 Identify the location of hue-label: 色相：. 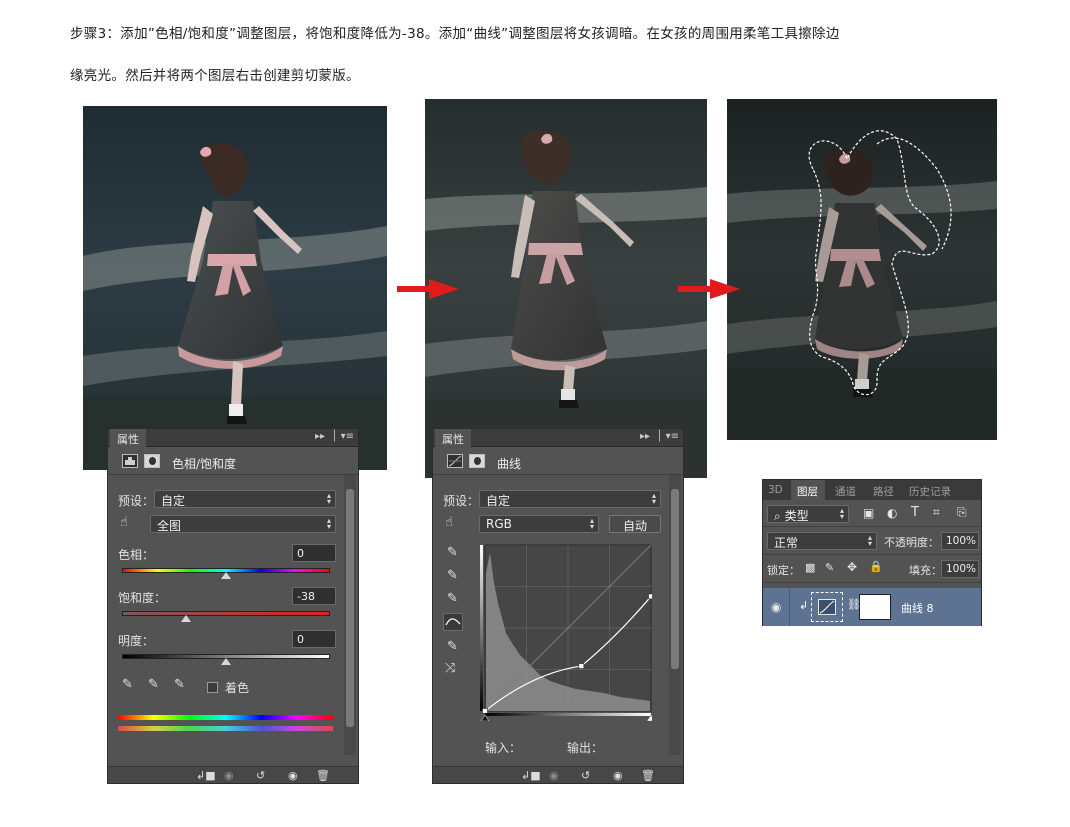
(136, 555).